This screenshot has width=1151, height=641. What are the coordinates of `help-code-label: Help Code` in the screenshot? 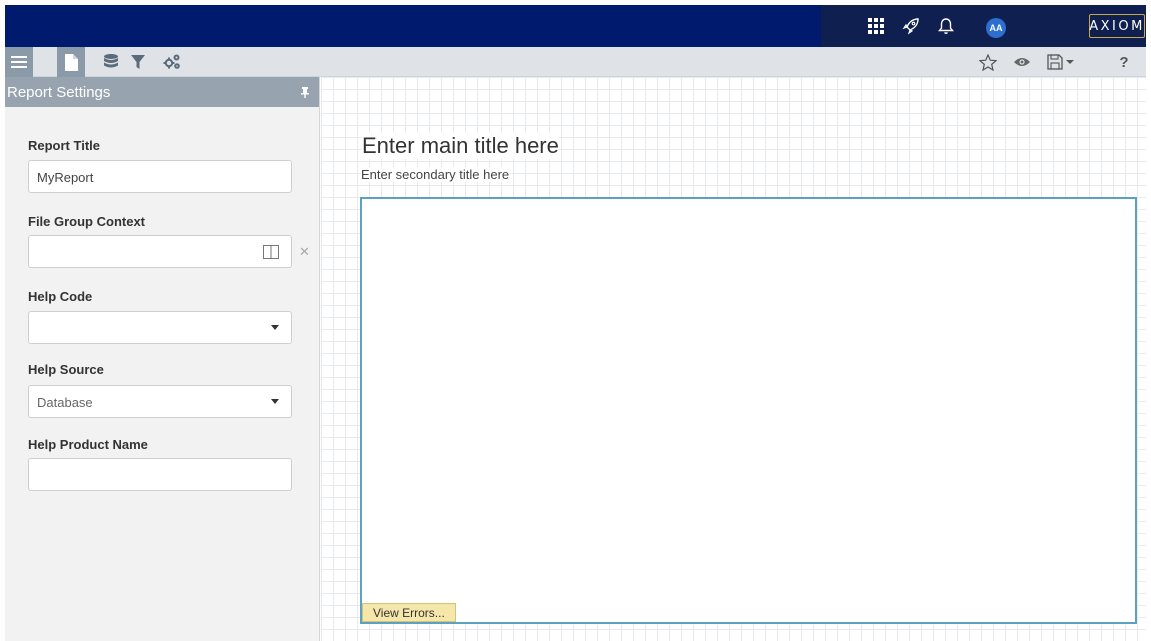 It's located at (60, 296).